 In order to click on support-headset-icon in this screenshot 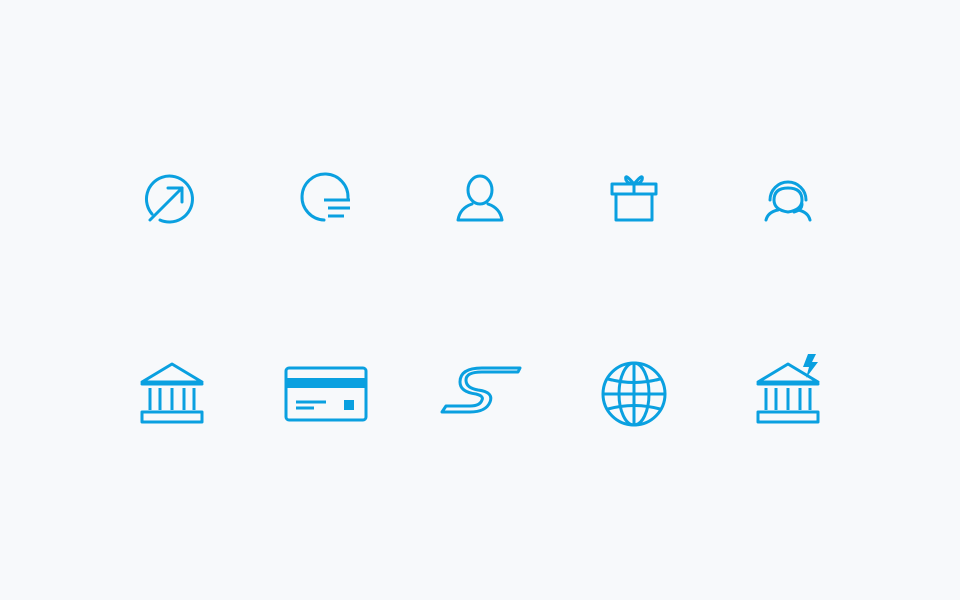, I will do `click(788, 200)`.